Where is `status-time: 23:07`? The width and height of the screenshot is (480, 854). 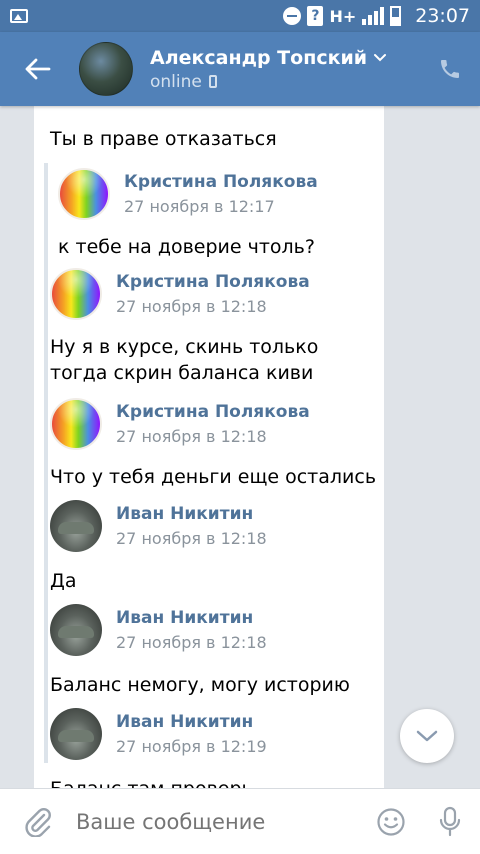 status-time: 23:07 is located at coordinates (442, 16).